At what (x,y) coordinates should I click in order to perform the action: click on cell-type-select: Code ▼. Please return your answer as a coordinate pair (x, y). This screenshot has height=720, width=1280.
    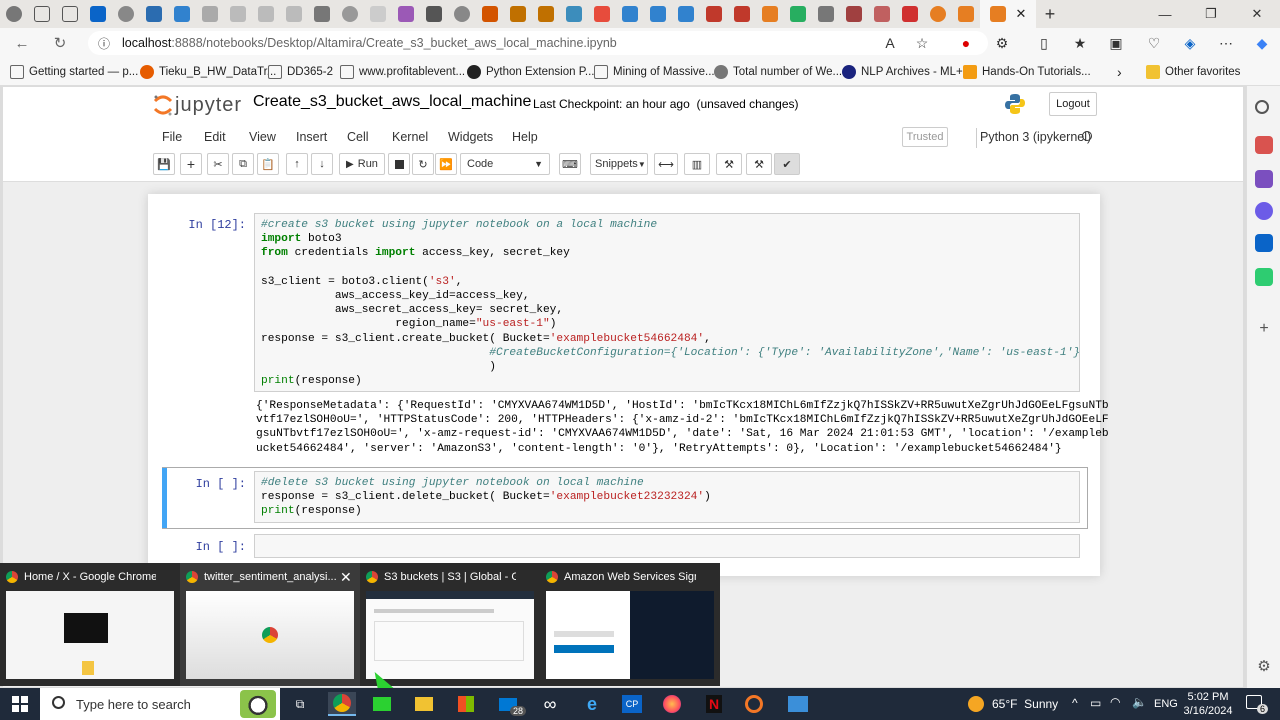
    Looking at the image, I should click on (505, 164).